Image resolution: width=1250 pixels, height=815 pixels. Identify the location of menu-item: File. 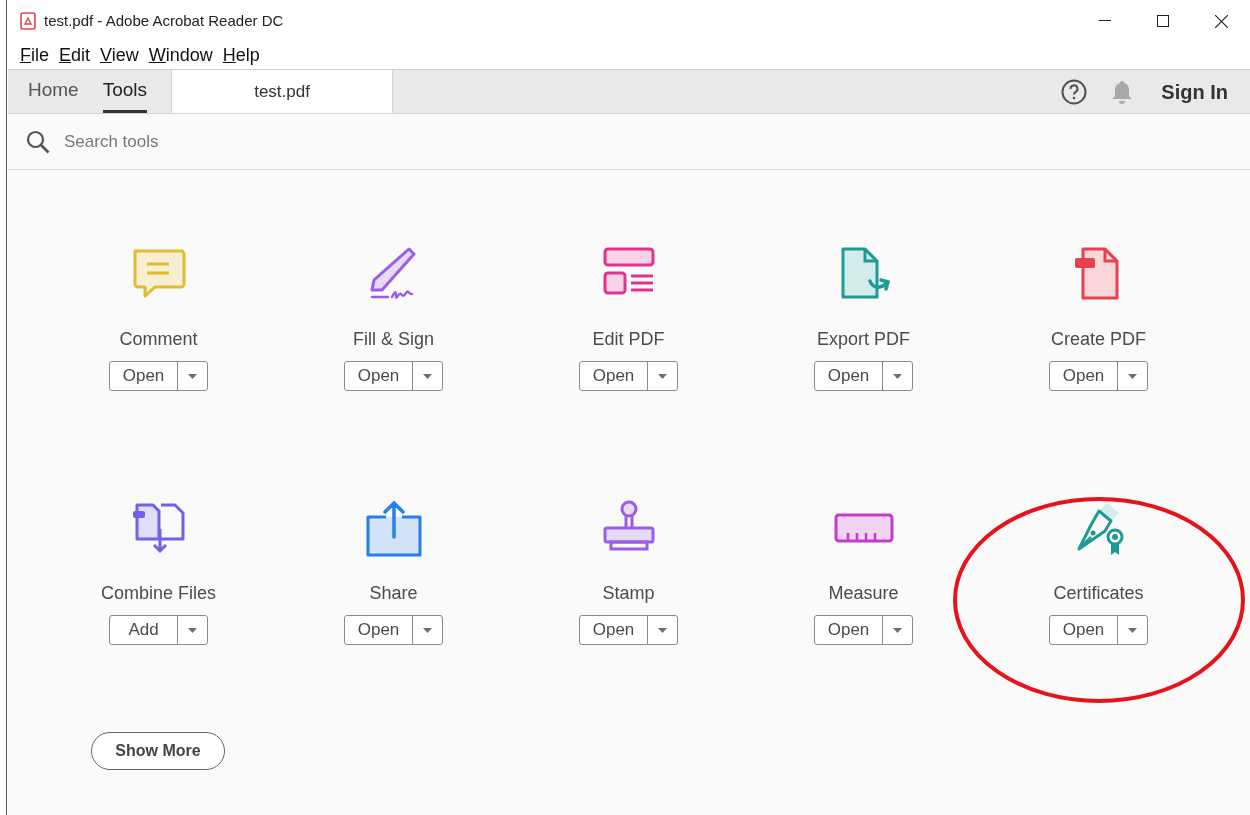
(34, 55).